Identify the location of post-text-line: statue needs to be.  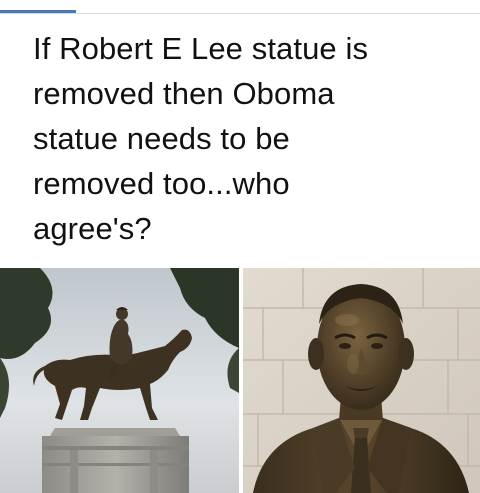
(161, 138).